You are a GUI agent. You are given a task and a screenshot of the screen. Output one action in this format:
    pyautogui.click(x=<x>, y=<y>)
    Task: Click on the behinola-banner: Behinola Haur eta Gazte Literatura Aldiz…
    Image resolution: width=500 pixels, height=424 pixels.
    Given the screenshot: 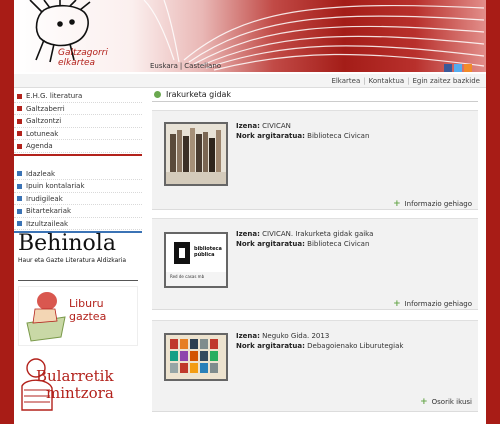 What is the action you would take?
    pyautogui.click(x=78, y=254)
    